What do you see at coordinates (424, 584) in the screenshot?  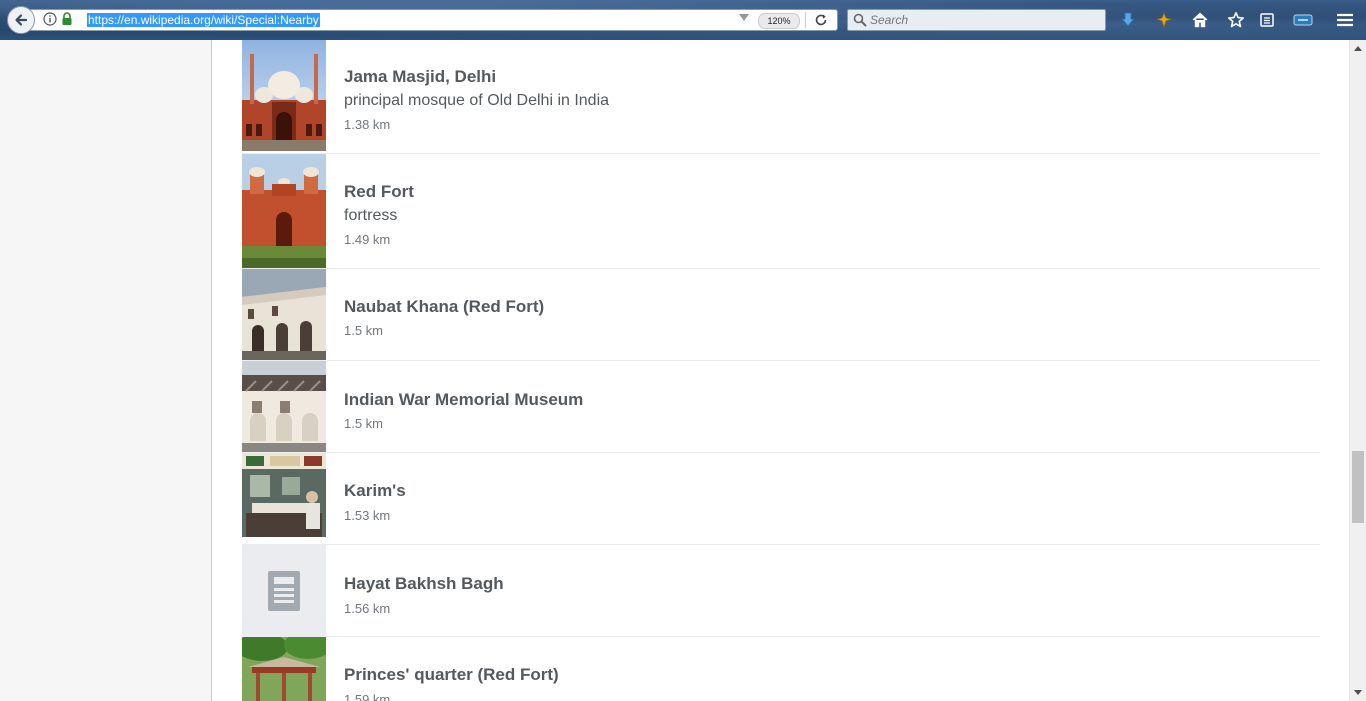 I see `item-title: Hayat Bakhsh Bagh` at bounding box center [424, 584].